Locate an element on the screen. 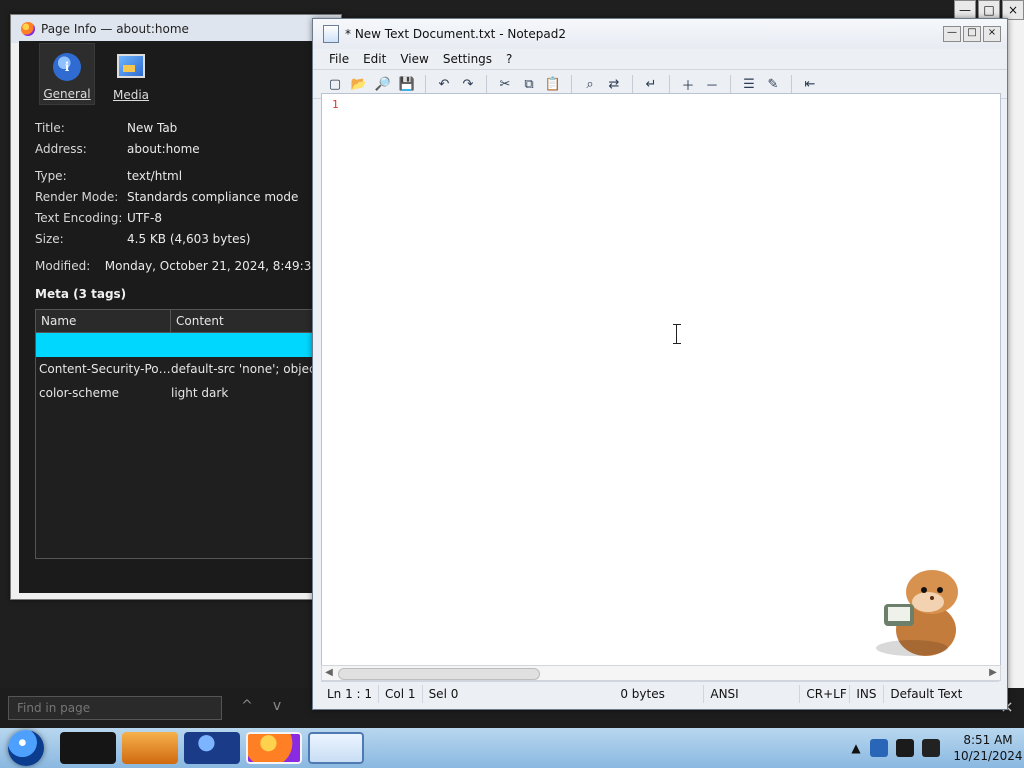  new-file-icon: ▢ is located at coordinates (335, 84).